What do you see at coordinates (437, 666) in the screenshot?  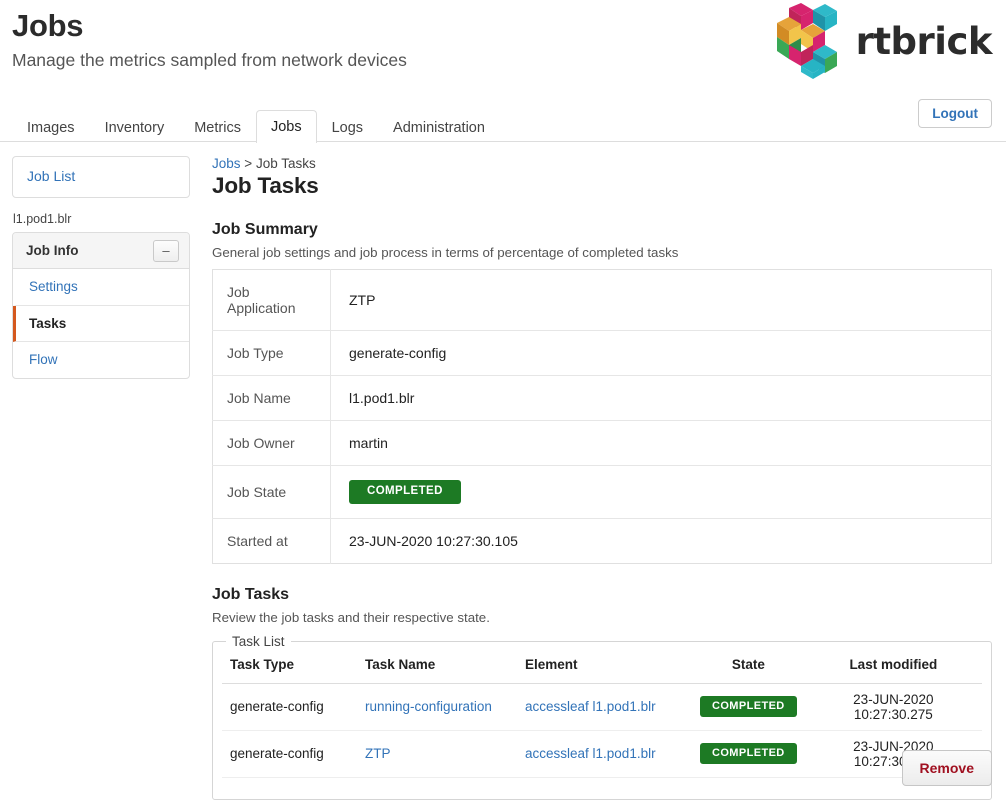 I see `column-header-task-name: Task Name` at bounding box center [437, 666].